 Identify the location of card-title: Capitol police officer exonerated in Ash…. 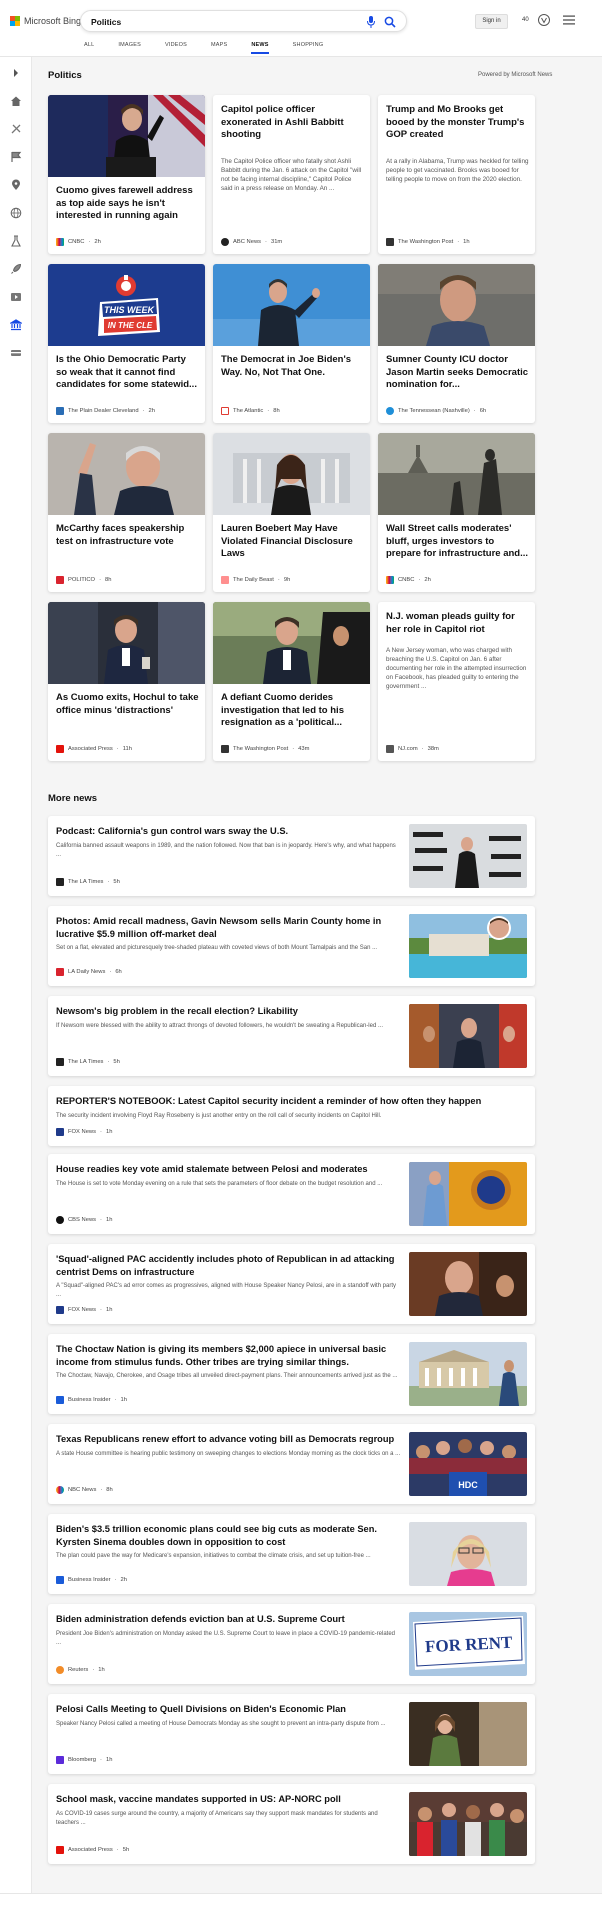
(292, 123).